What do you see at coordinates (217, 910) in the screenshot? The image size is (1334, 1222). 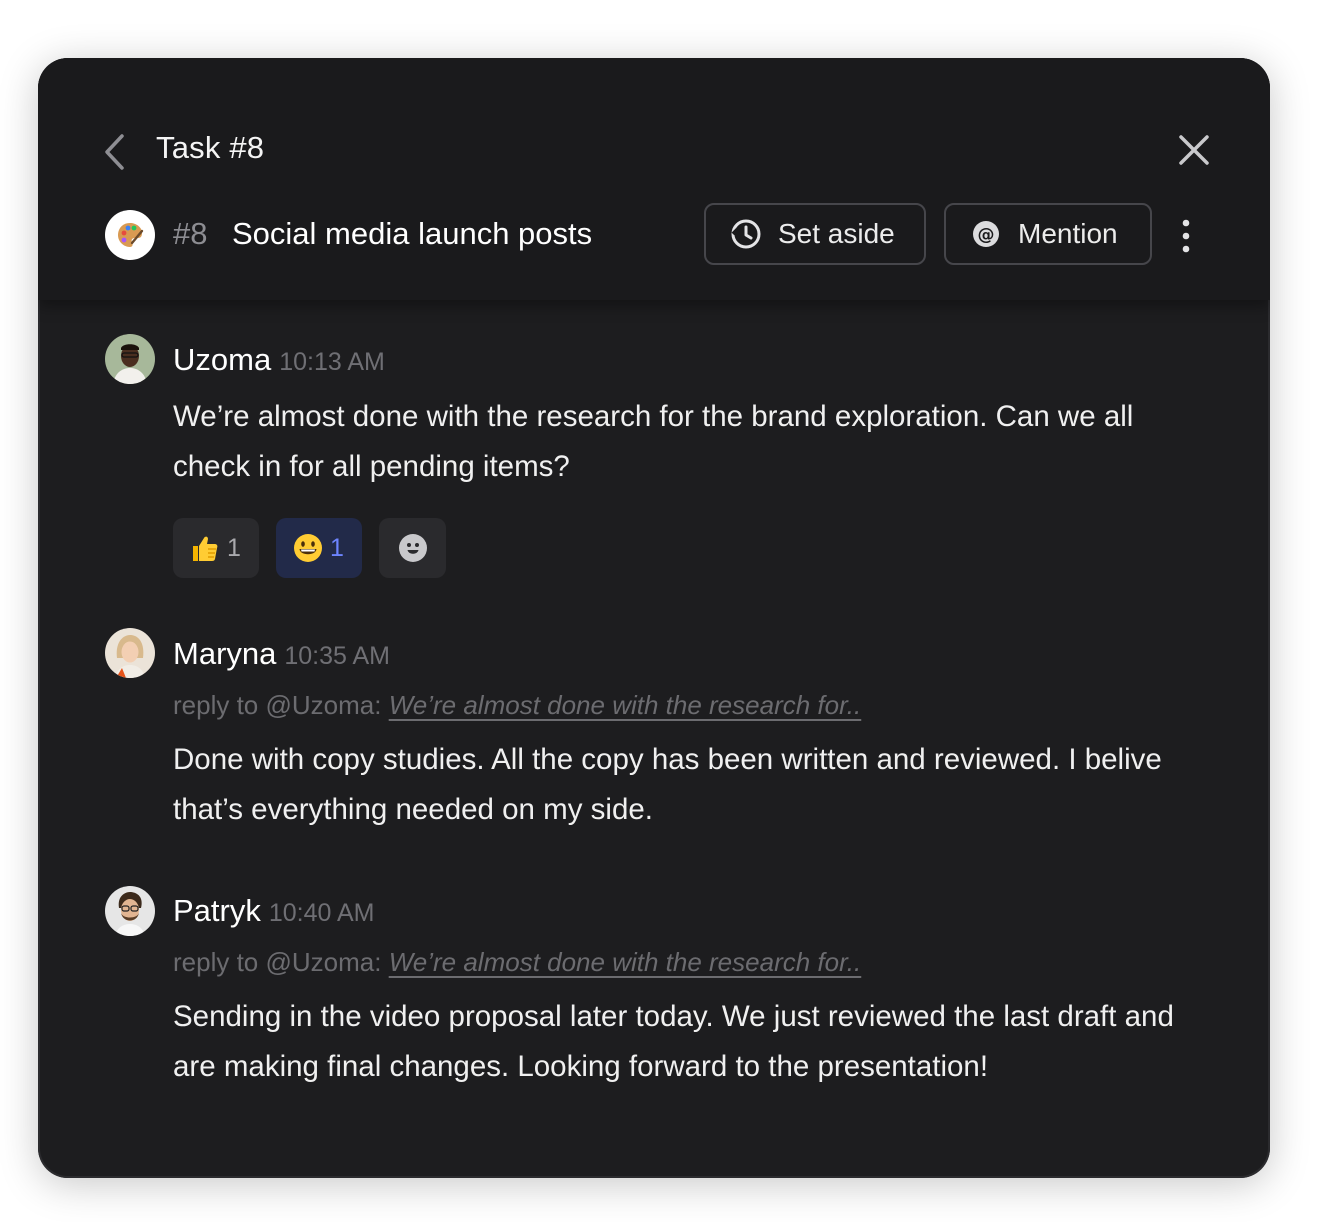 I see `author-name: Patryk` at bounding box center [217, 910].